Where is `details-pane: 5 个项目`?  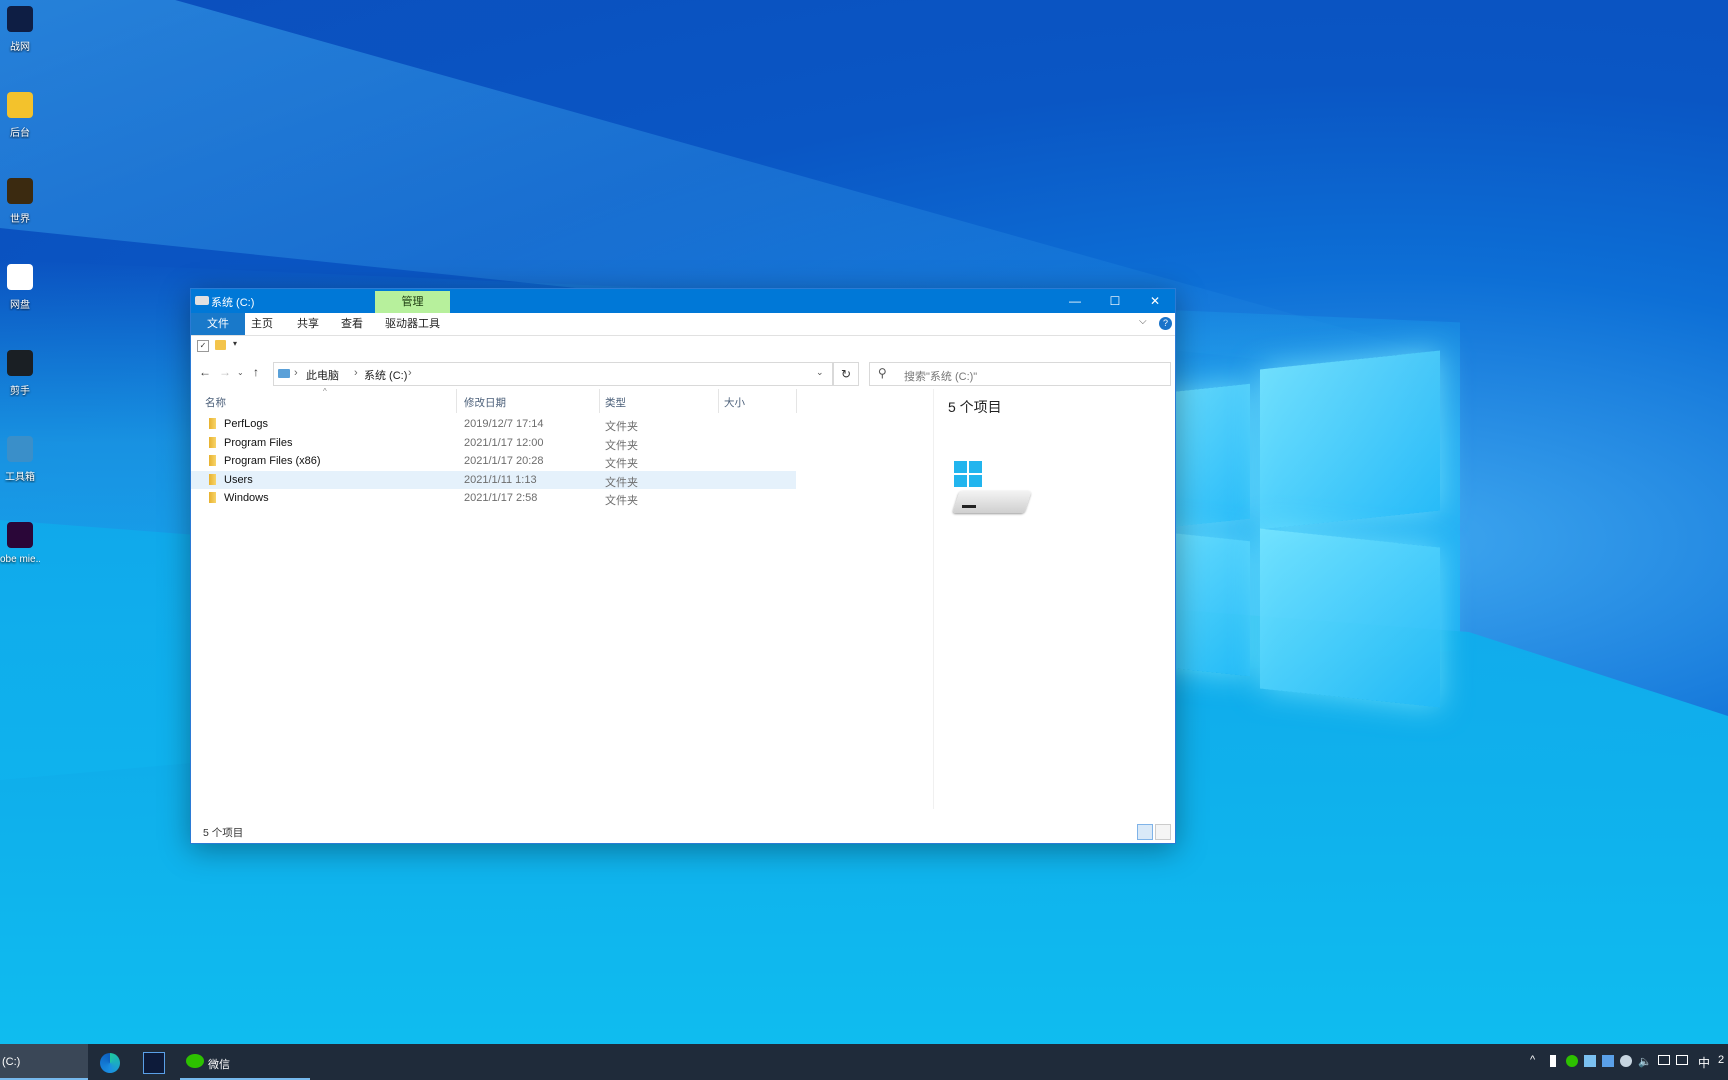 details-pane: 5 个项目 is located at coordinates (1053, 599).